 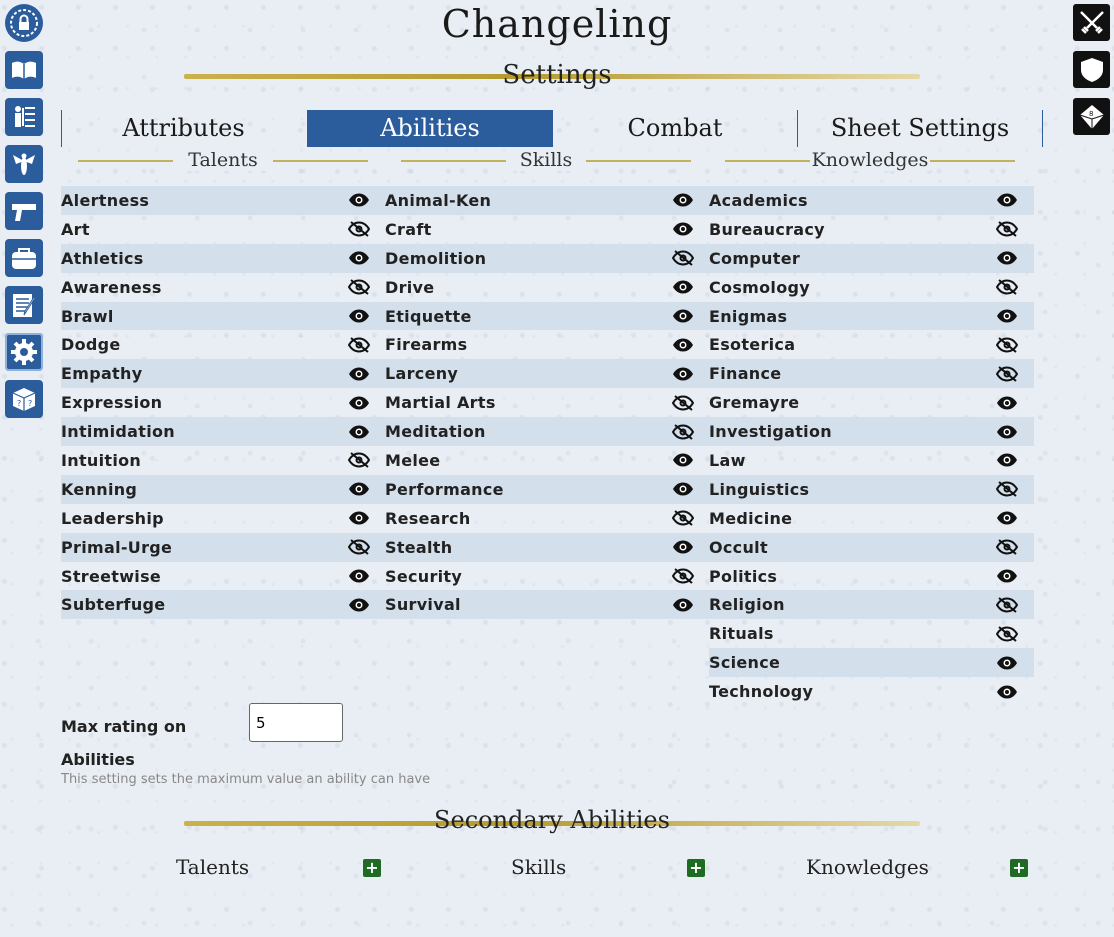 I want to click on ability-label: Expression, so click(x=112, y=403).